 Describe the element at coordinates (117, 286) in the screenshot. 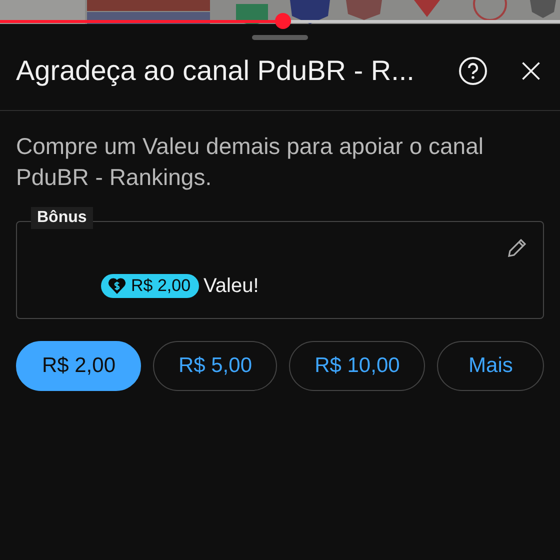

I see `heart-dollar-icon` at that location.